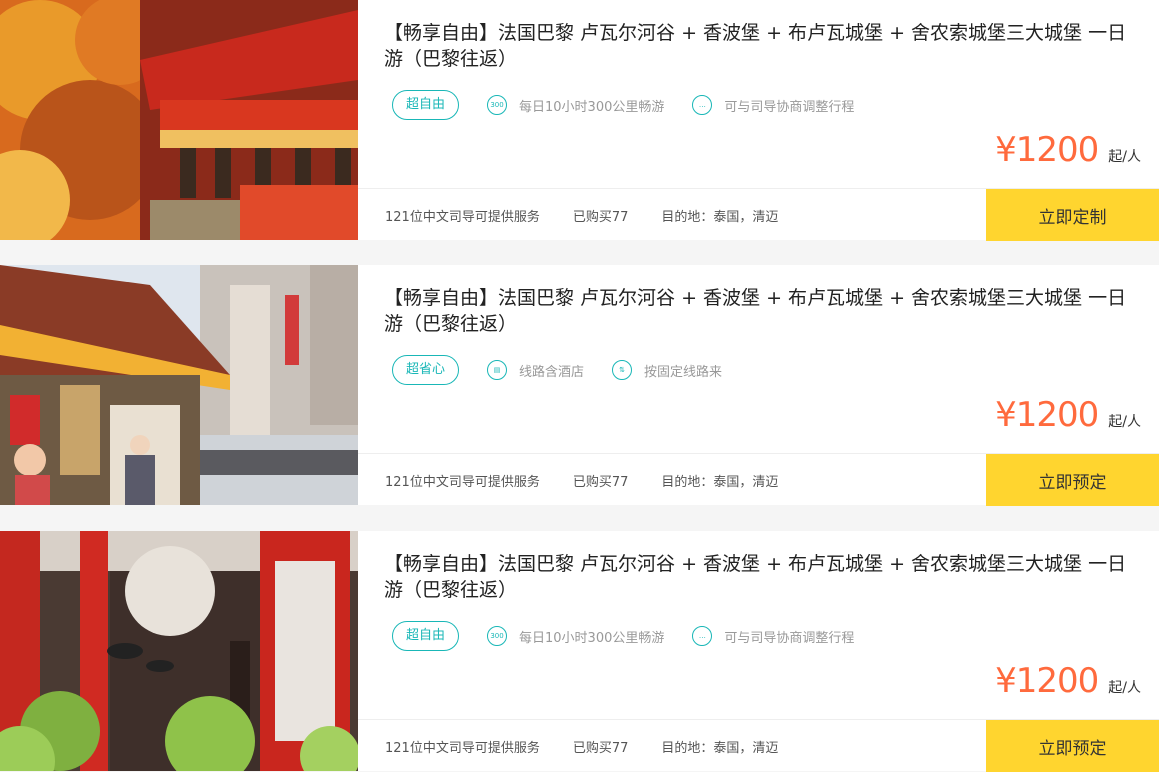  Describe the element at coordinates (179, 120) in the screenshot. I see `tour-photo-temple` at that location.